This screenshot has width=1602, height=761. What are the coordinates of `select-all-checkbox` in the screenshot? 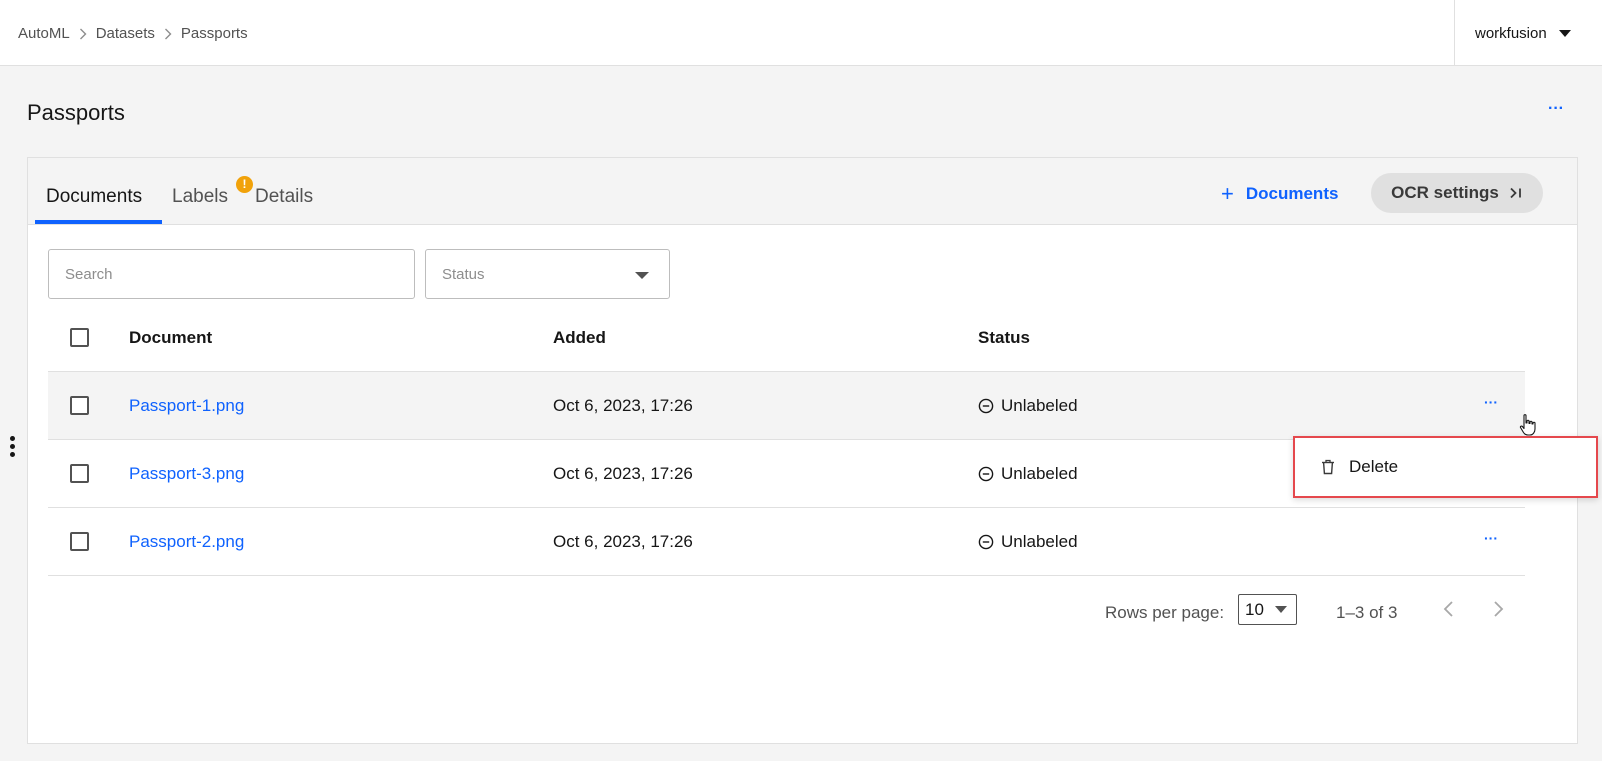 It's located at (79, 337).